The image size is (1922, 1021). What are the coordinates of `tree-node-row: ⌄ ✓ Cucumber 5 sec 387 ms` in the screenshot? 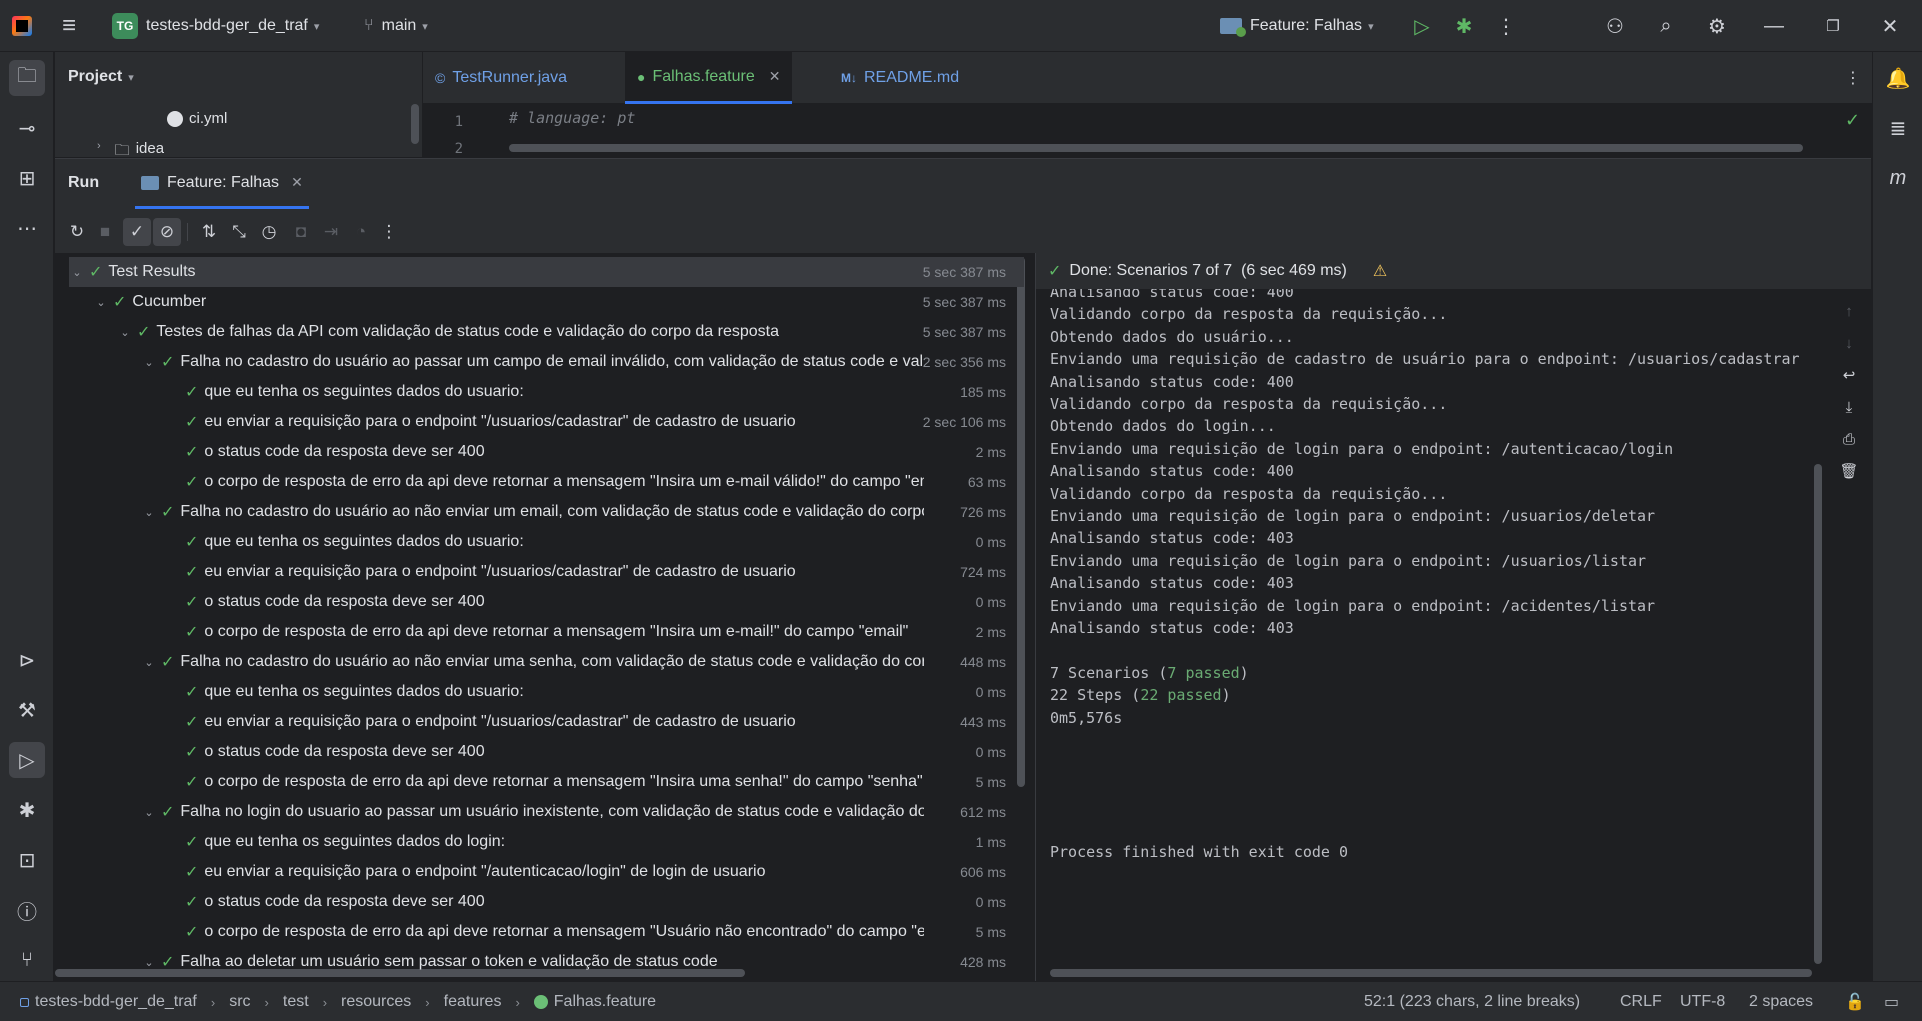 It's located at (546, 302).